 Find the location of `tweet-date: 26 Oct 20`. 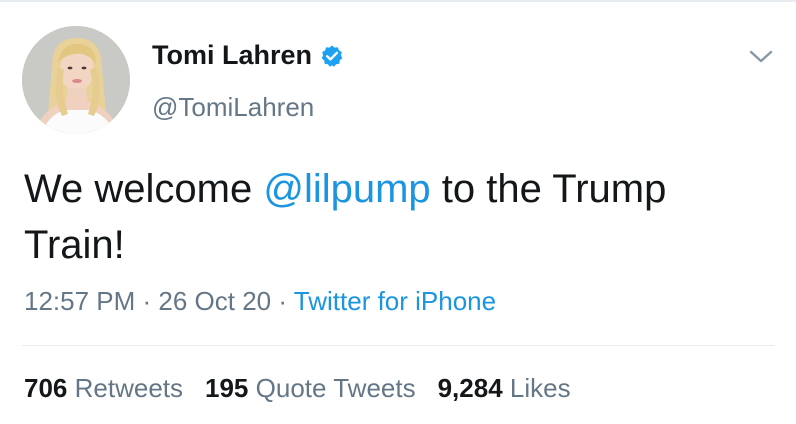

tweet-date: 26 Oct 20 is located at coordinates (214, 301).